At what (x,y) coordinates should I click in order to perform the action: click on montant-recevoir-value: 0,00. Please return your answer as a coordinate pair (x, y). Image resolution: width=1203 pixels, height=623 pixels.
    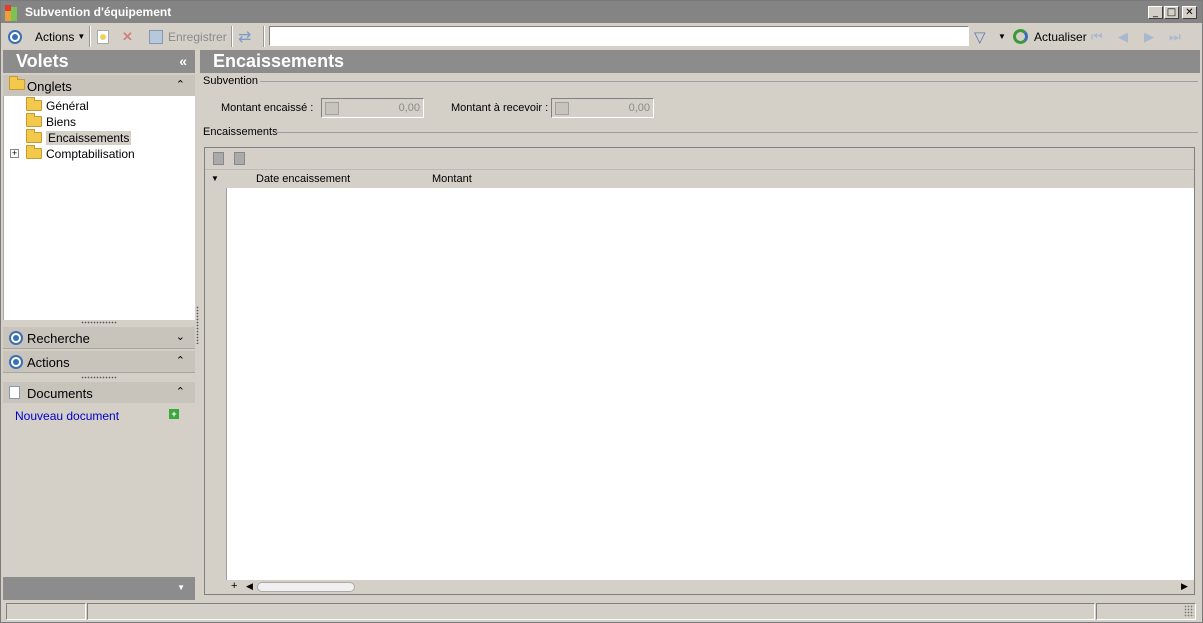
    Looking at the image, I should click on (639, 108).